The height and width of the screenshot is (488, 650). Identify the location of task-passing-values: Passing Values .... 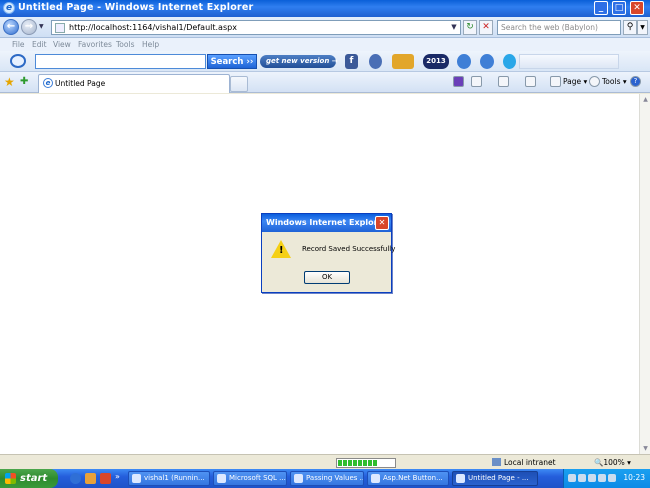
(327, 478).